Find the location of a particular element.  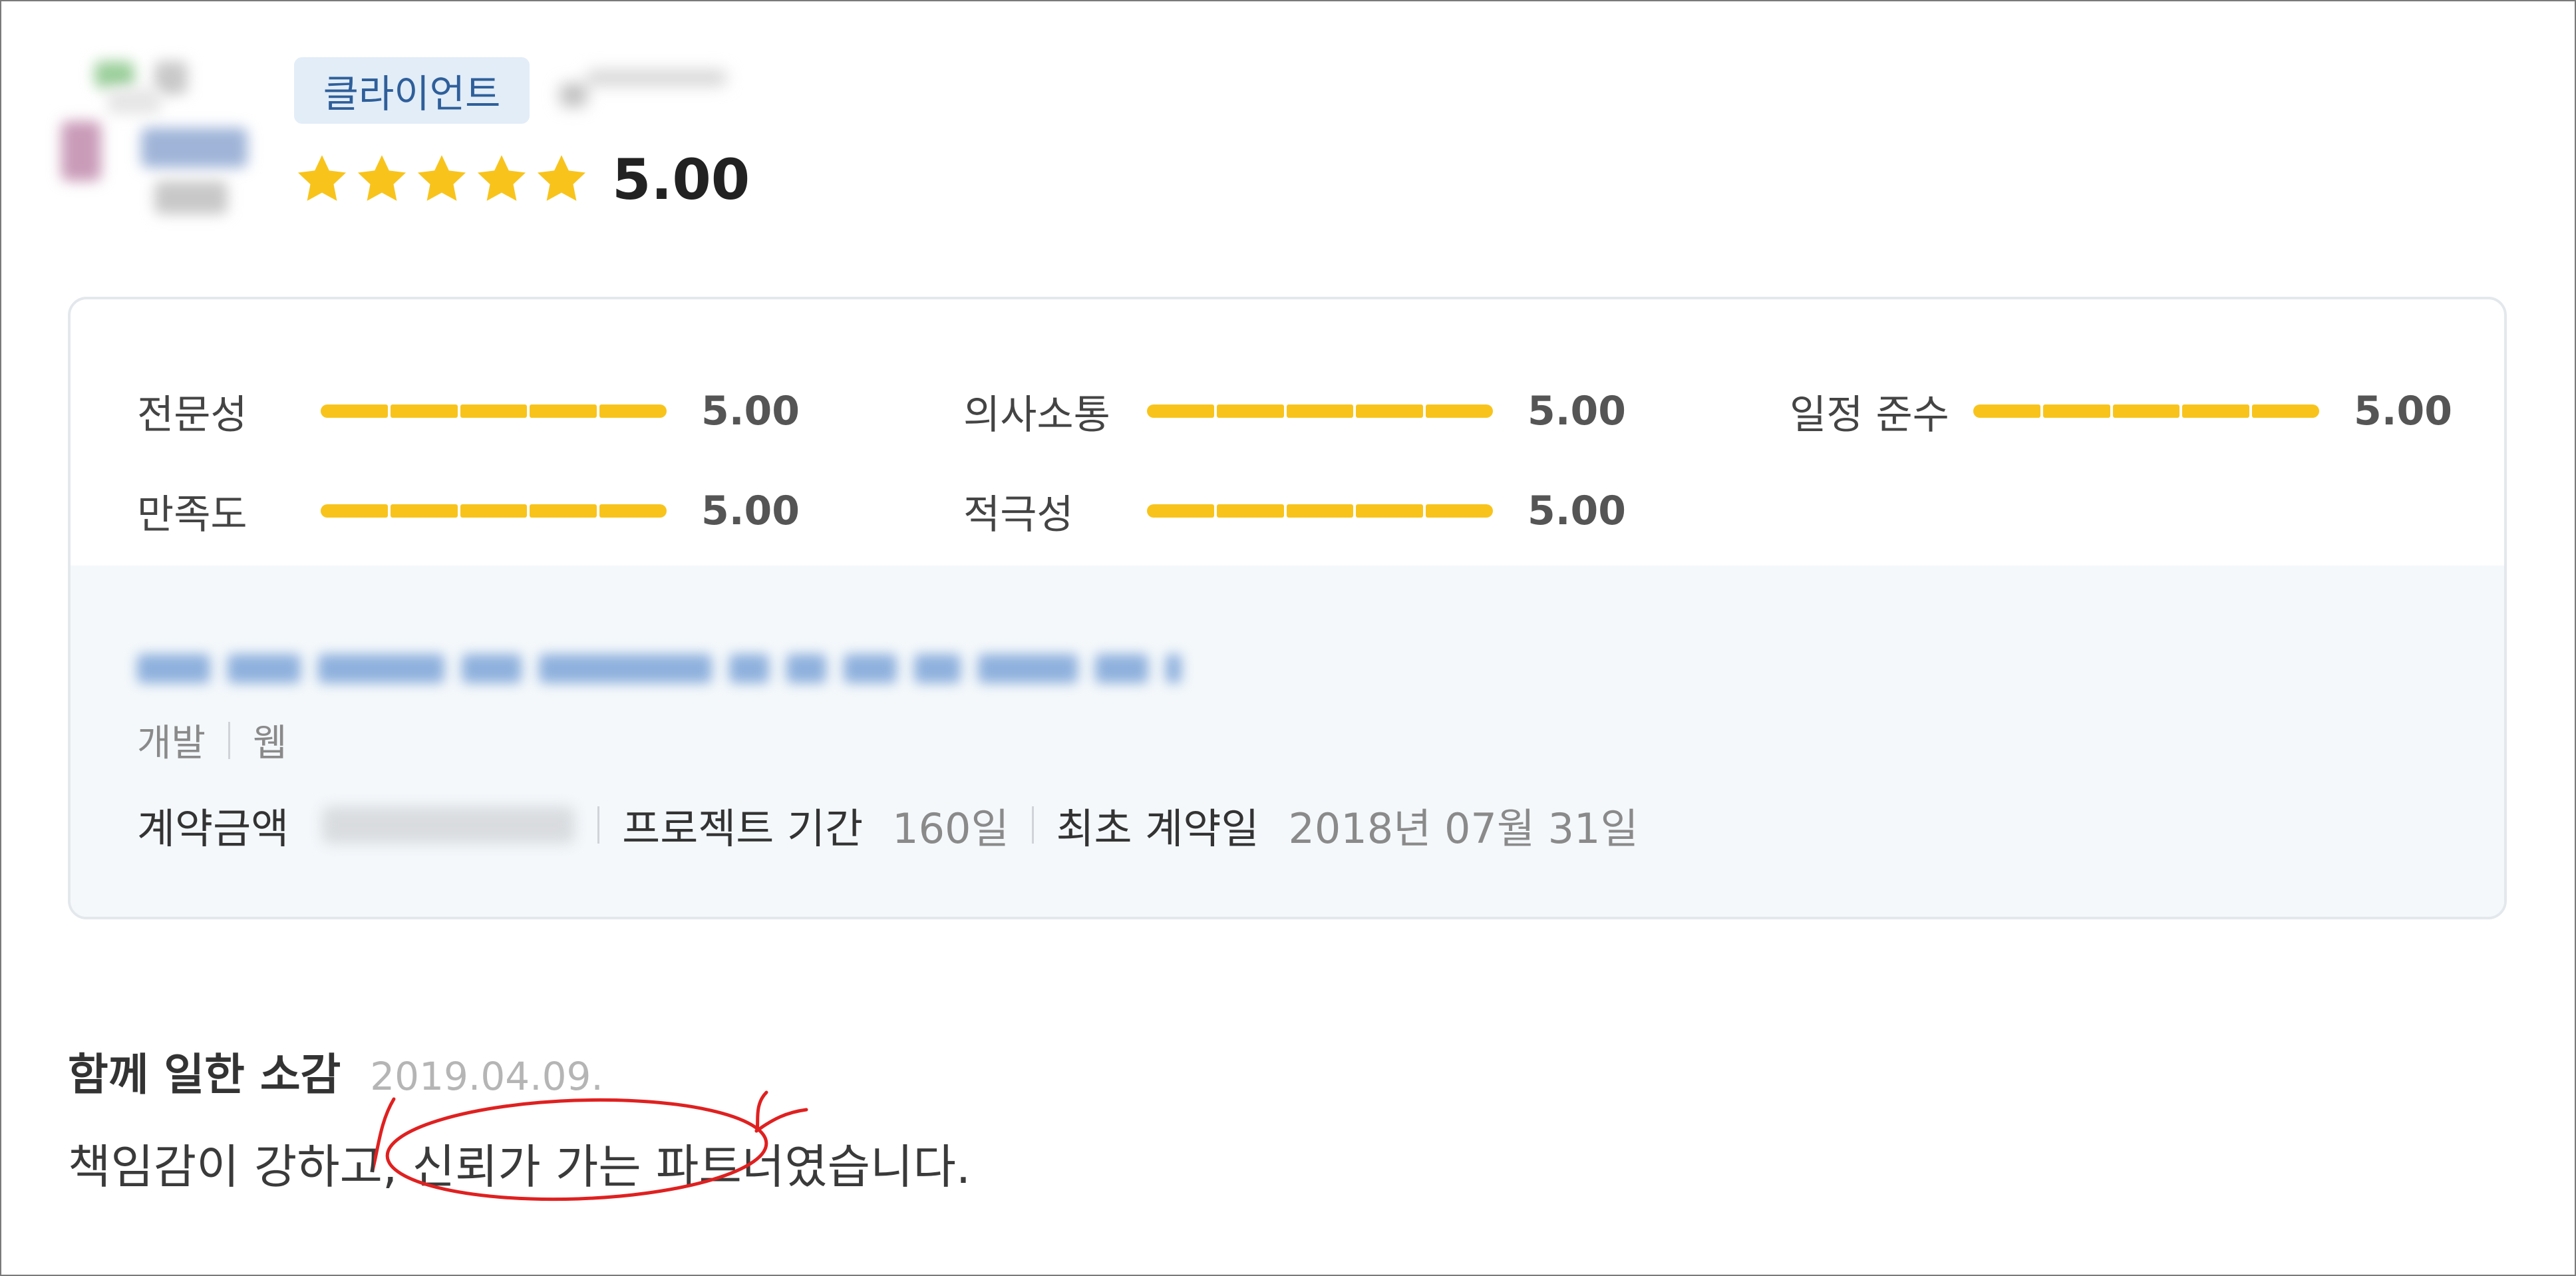

red-circle-annotation is located at coordinates (591, 1145).